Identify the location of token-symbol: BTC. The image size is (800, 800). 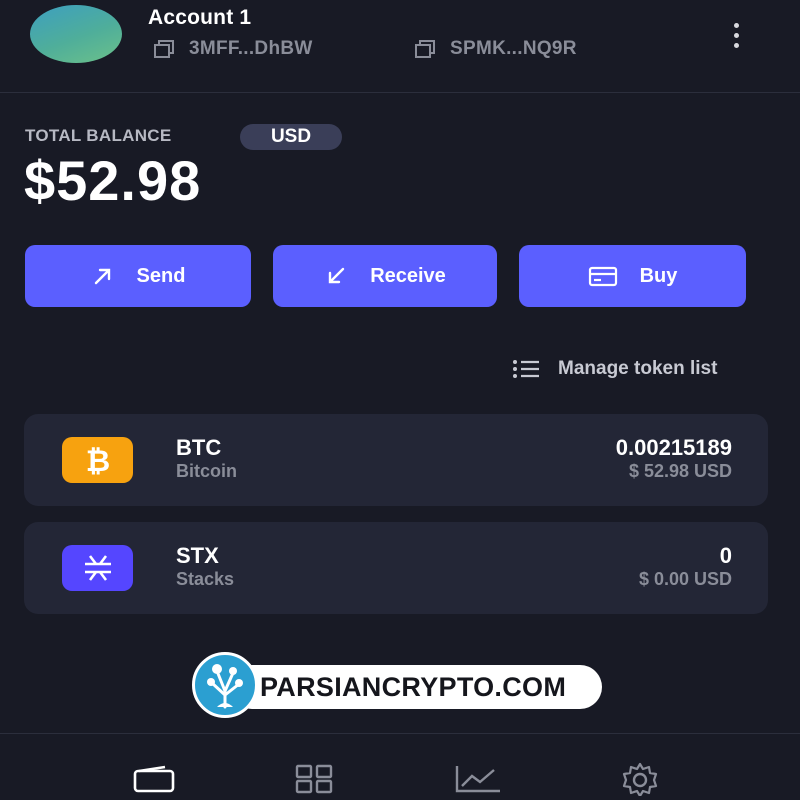
(199, 447).